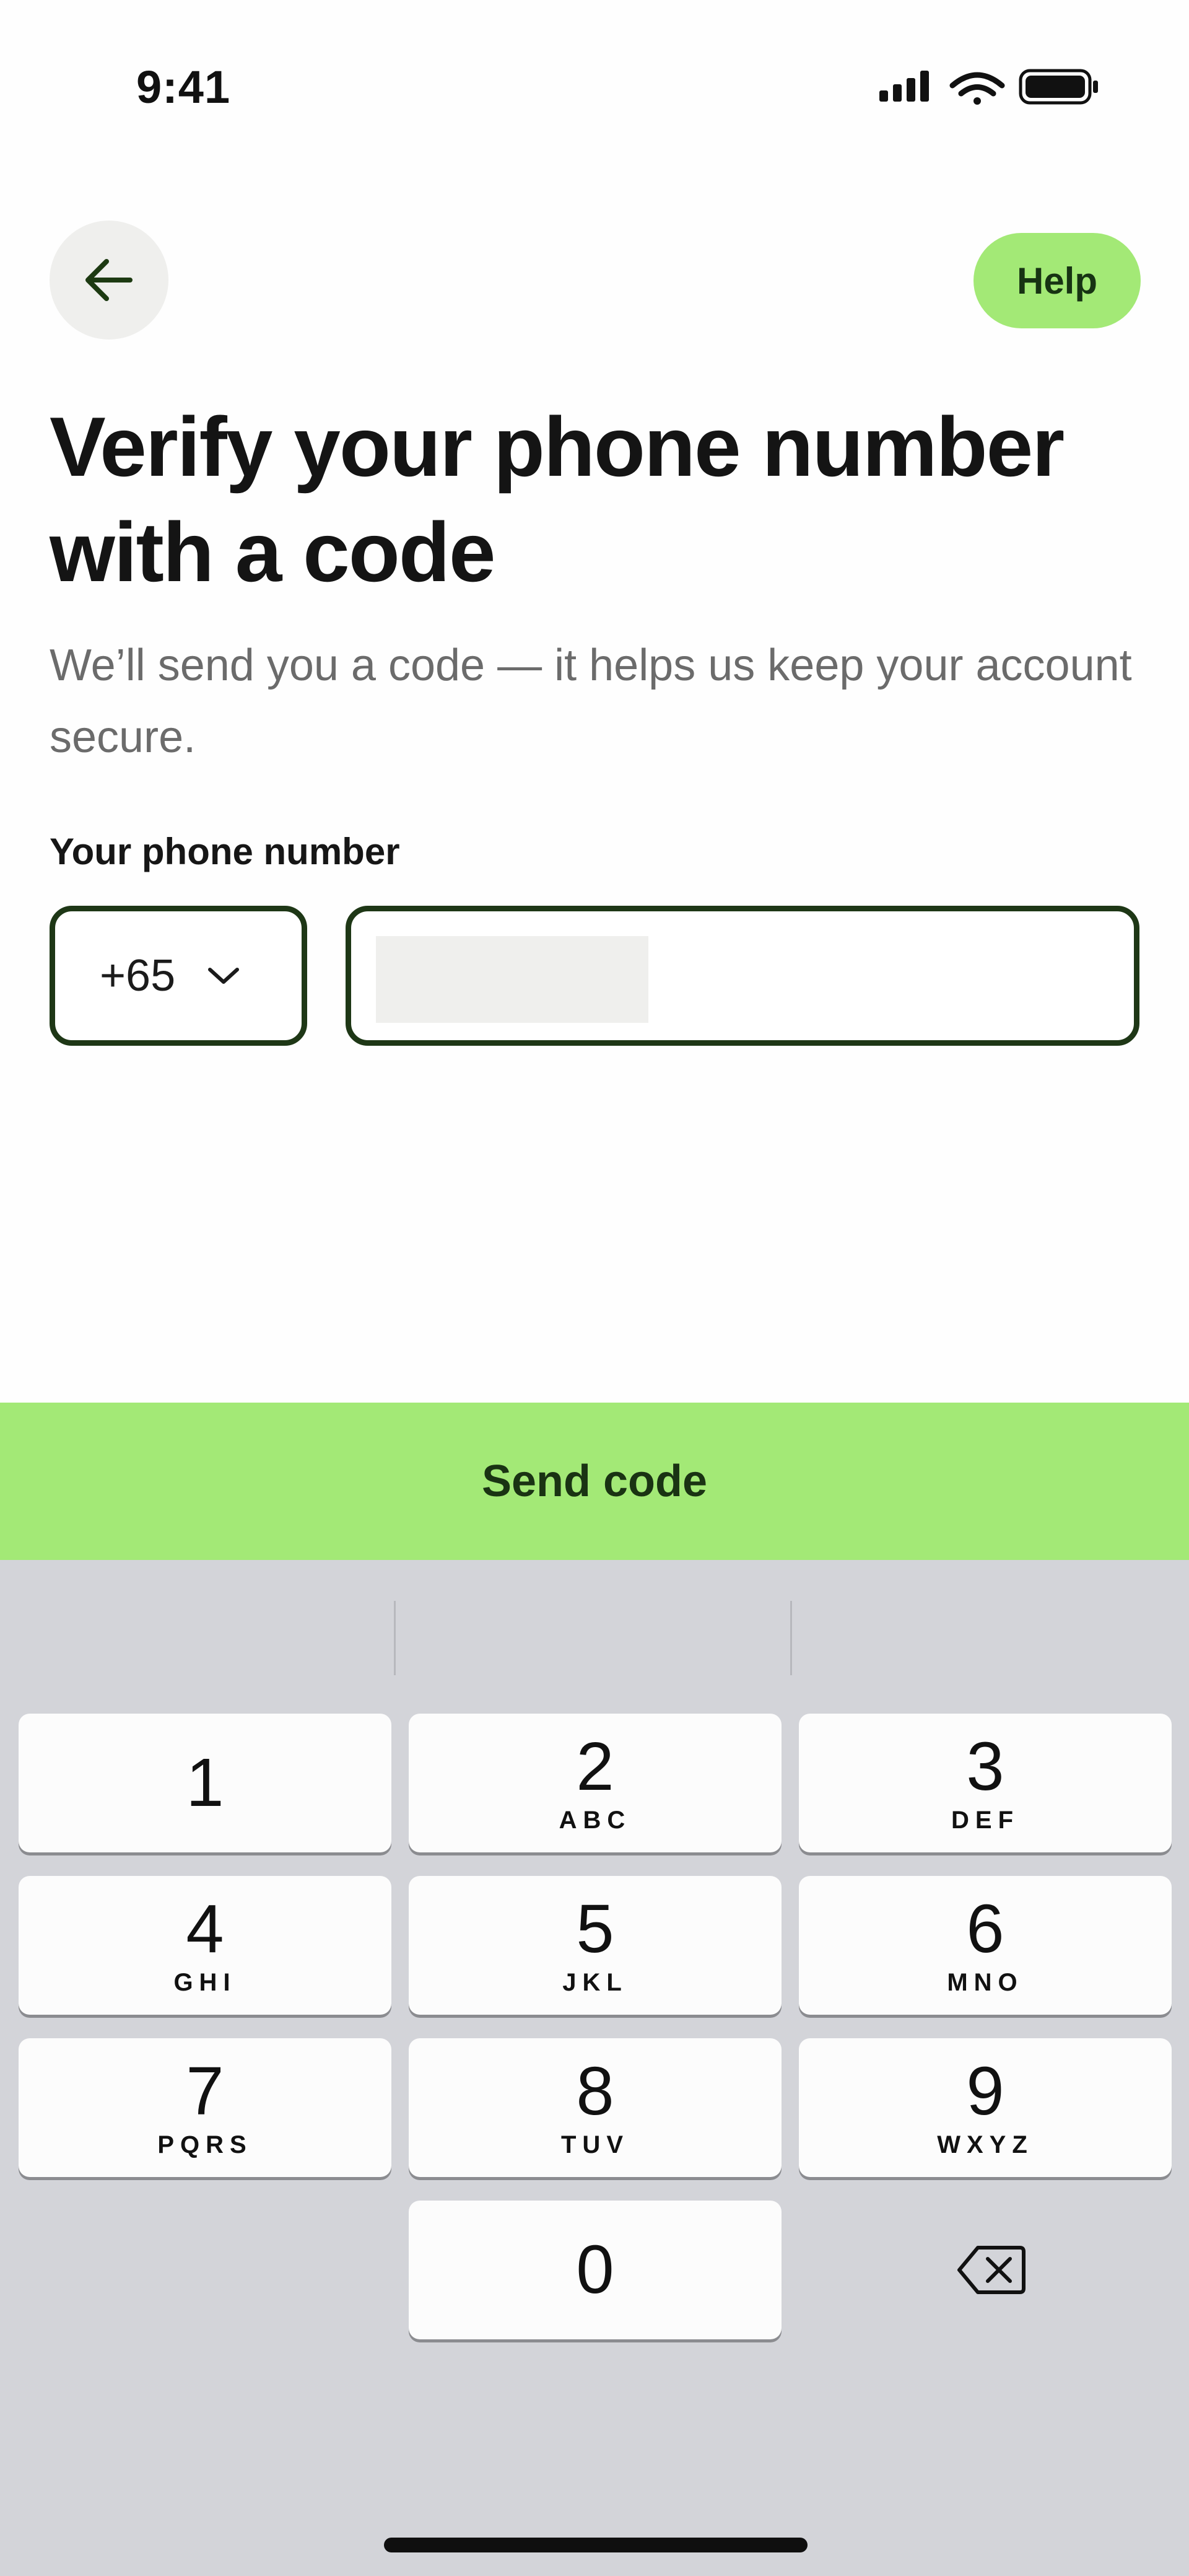  I want to click on help-button: Help, so click(1057, 280).